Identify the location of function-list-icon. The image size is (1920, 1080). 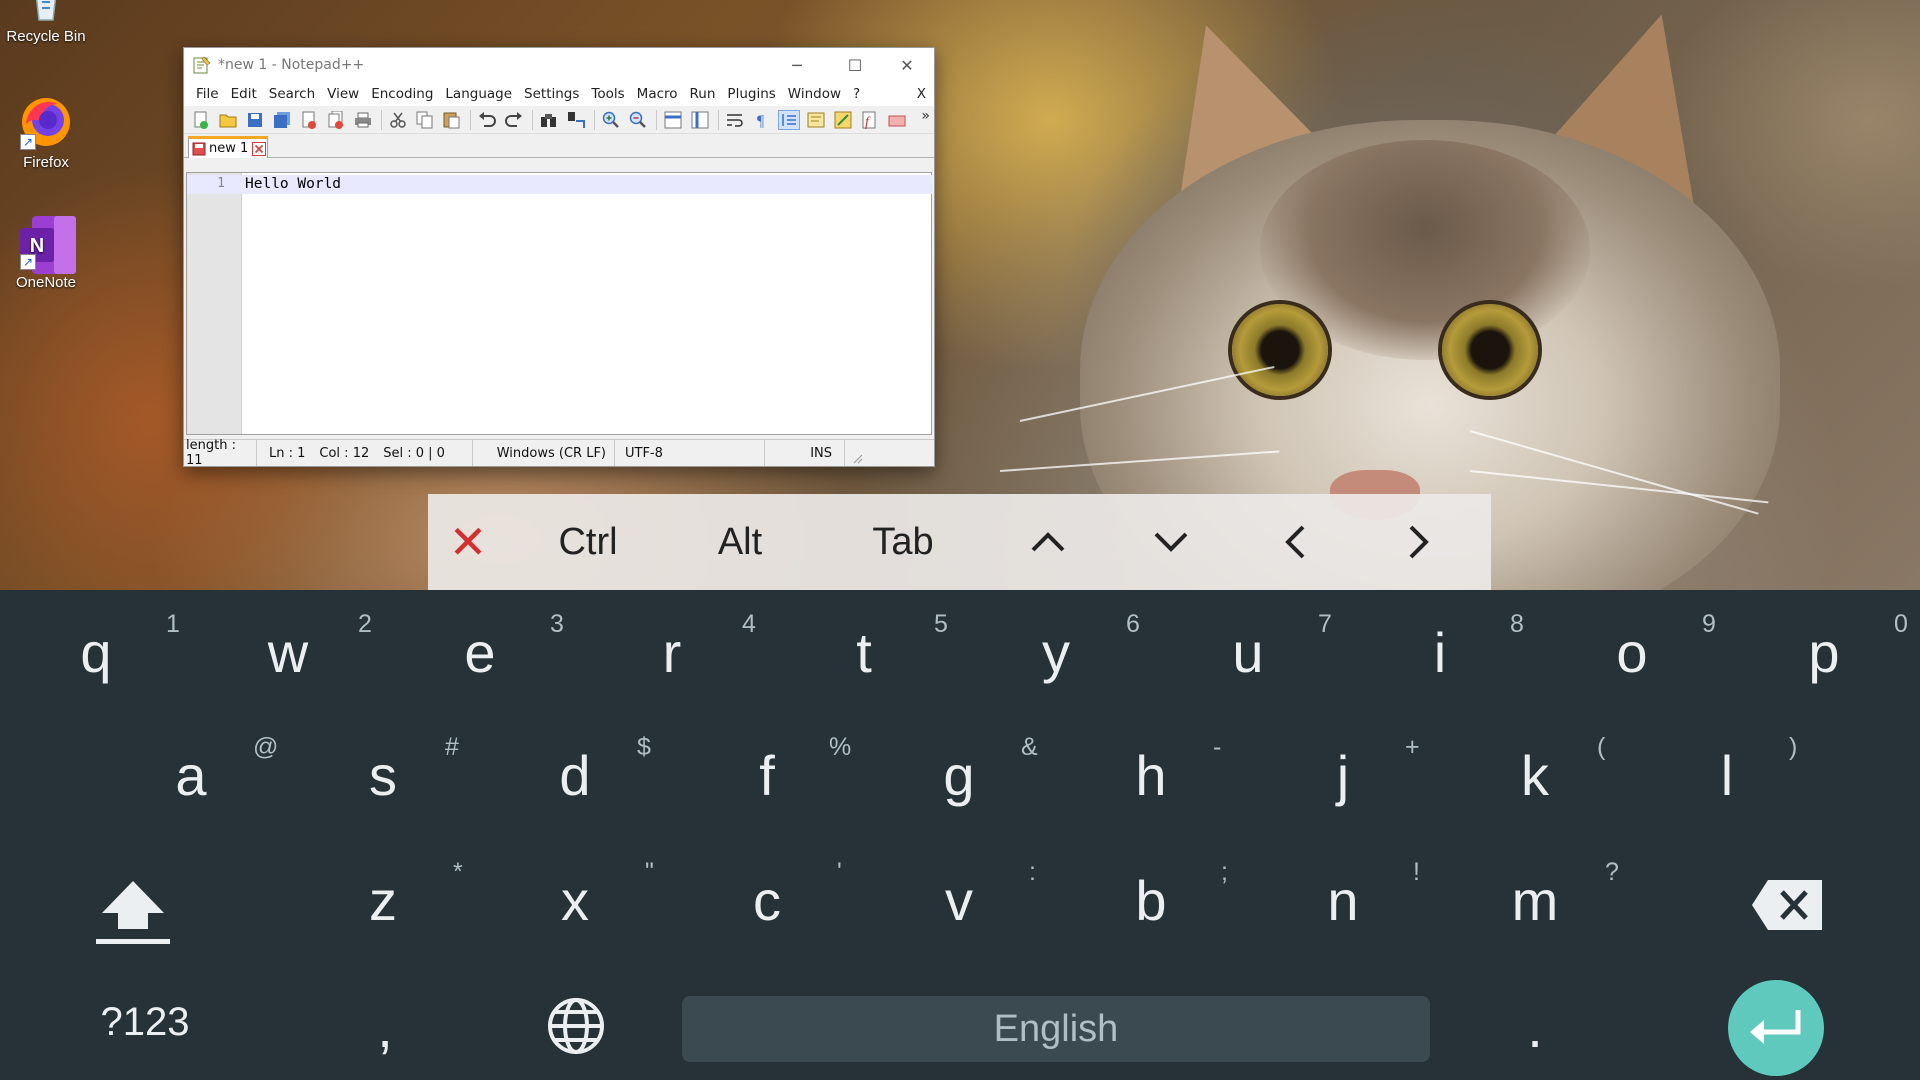
(843, 120).